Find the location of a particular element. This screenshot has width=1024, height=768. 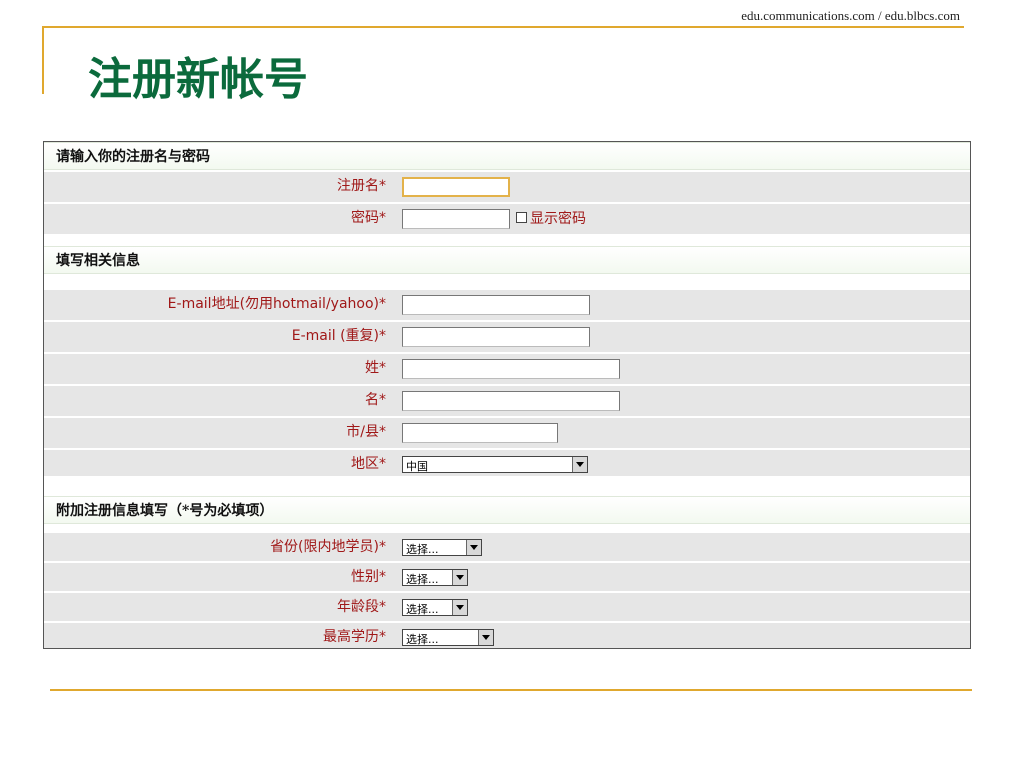

section-extra: 附加注册信息填写（*号为必填项） is located at coordinates (507, 510).